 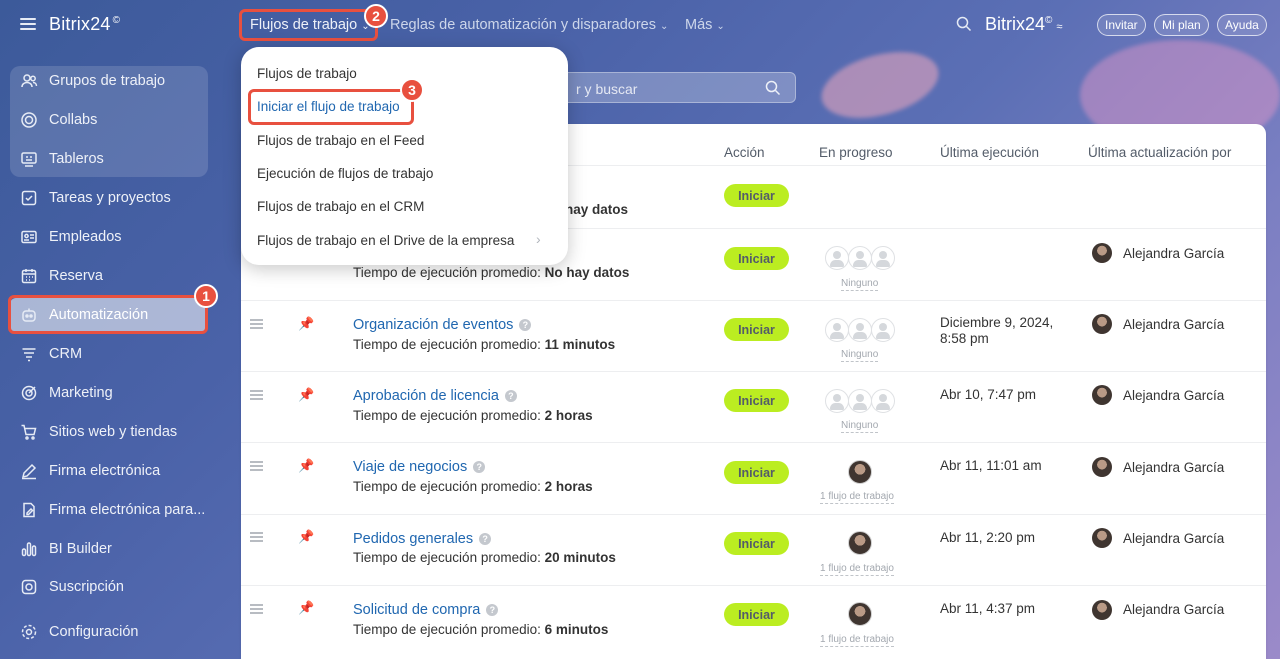 I want to click on divider, so click(x=753, y=371).